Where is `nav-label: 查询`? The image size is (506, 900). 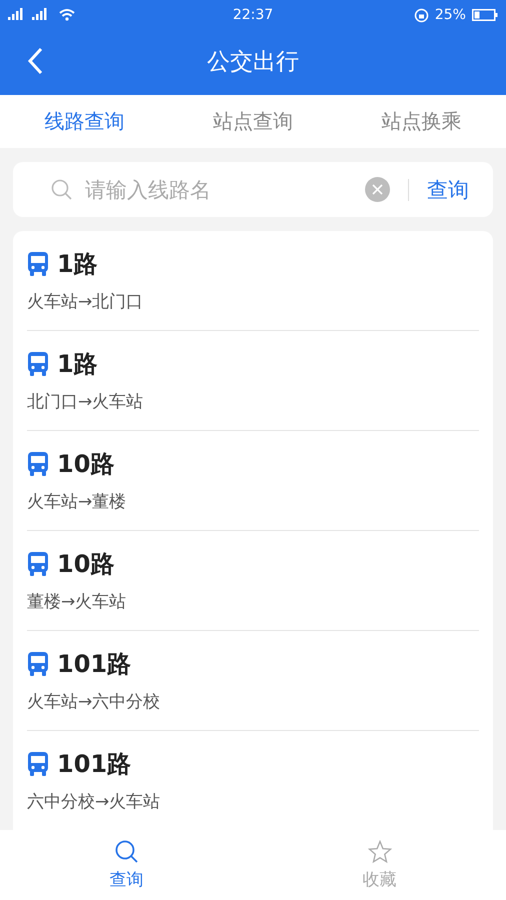 nav-label: 查询 is located at coordinates (127, 879).